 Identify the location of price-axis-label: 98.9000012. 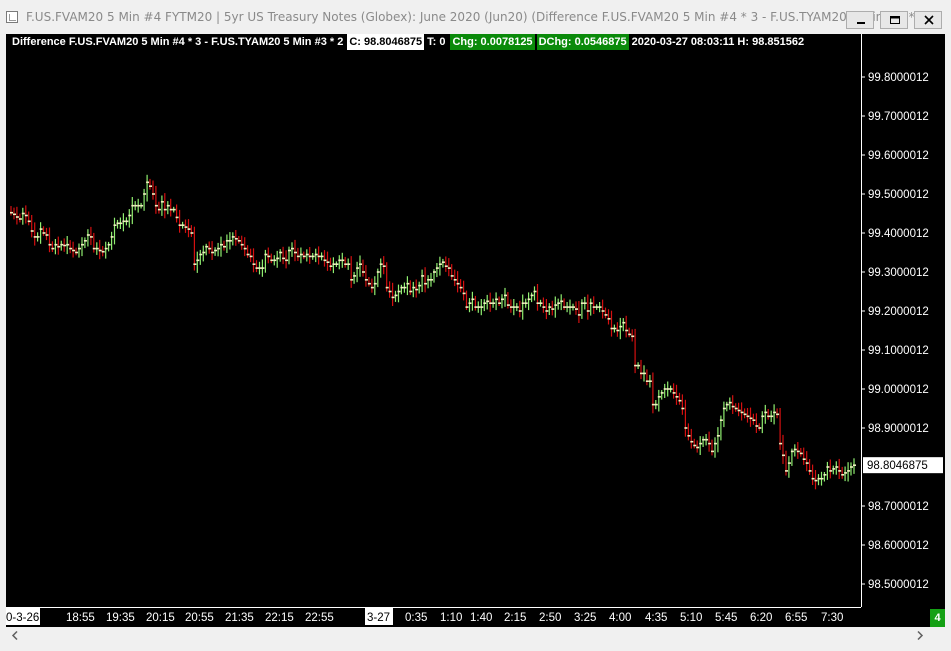
(898, 429).